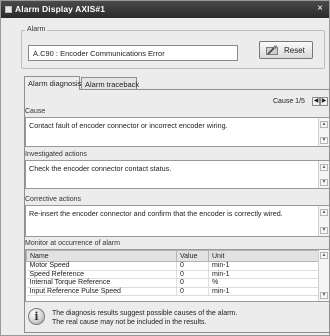  What do you see at coordinates (36, 316) in the screenshot?
I see `info-icon: i` at bounding box center [36, 316].